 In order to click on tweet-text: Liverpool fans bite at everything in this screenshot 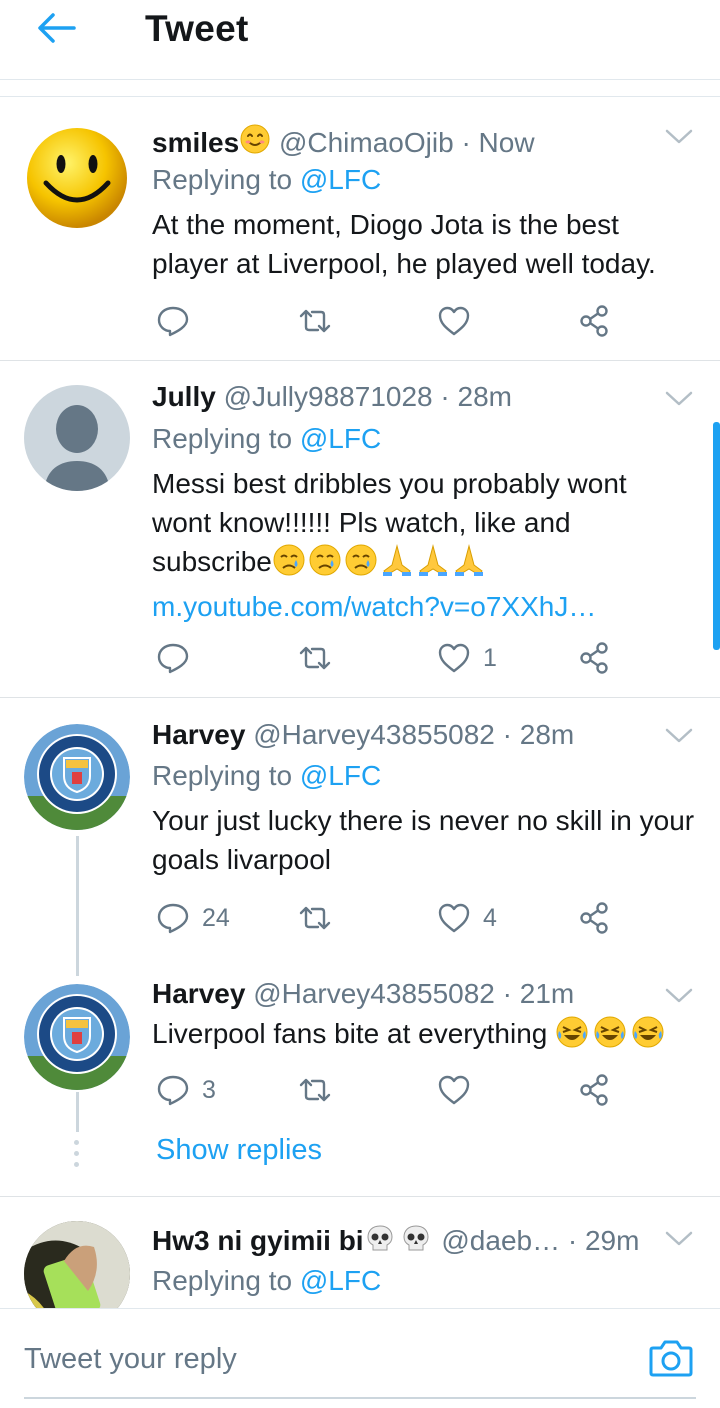, I will do `click(432, 1036)`.